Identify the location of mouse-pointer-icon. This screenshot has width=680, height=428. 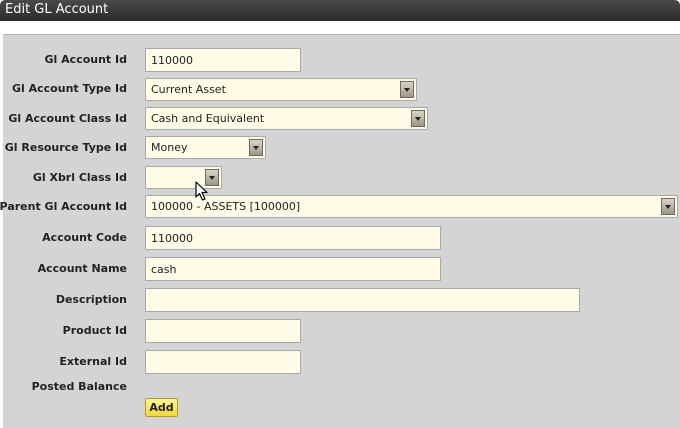
(201, 191).